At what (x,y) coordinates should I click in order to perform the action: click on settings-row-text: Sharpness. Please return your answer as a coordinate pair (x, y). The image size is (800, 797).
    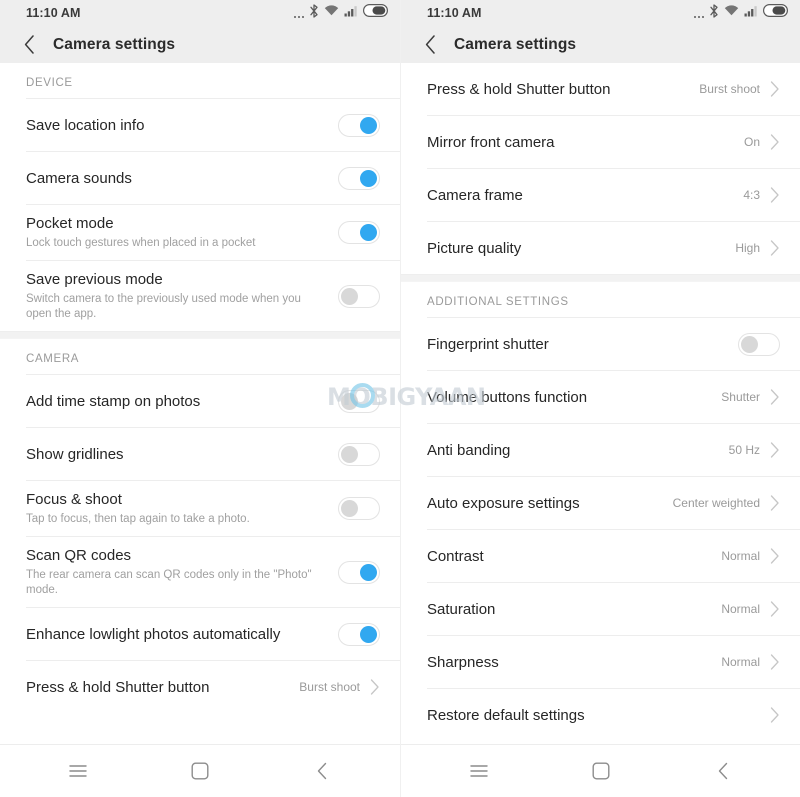
    Looking at the image, I should click on (574, 662).